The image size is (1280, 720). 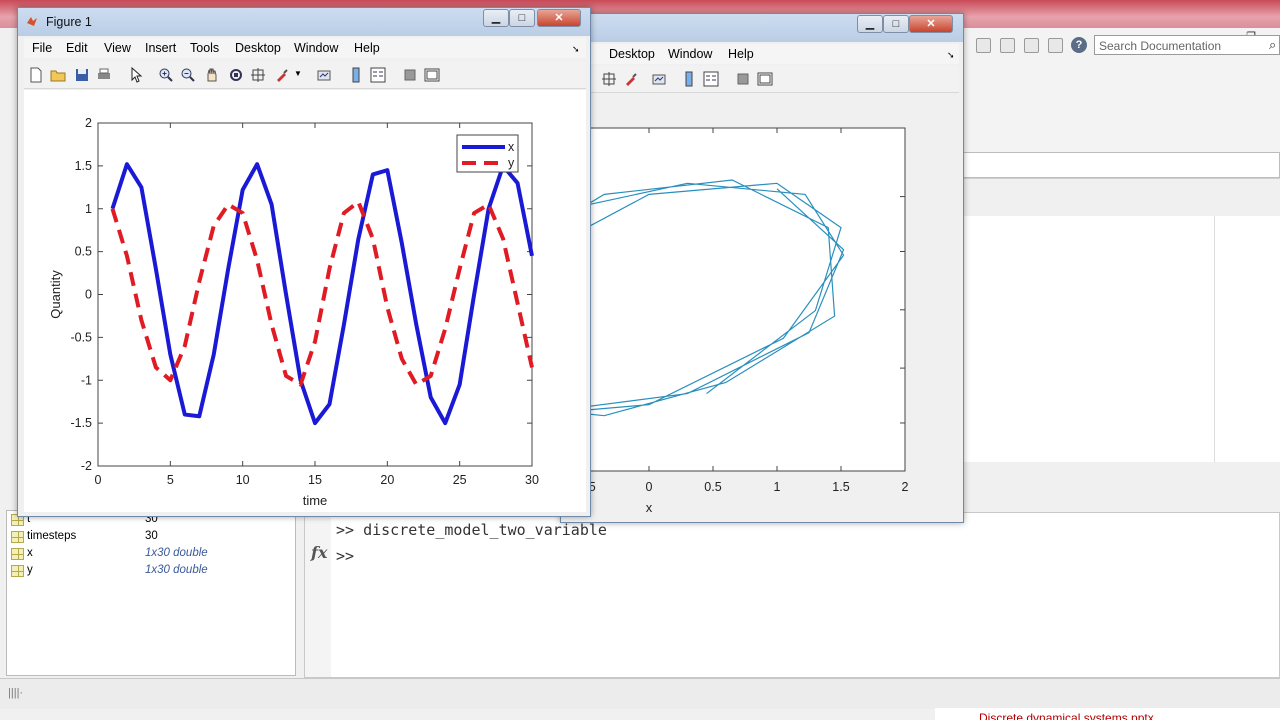 I want to click on x-tick-label: 5, so click(x=170, y=480).